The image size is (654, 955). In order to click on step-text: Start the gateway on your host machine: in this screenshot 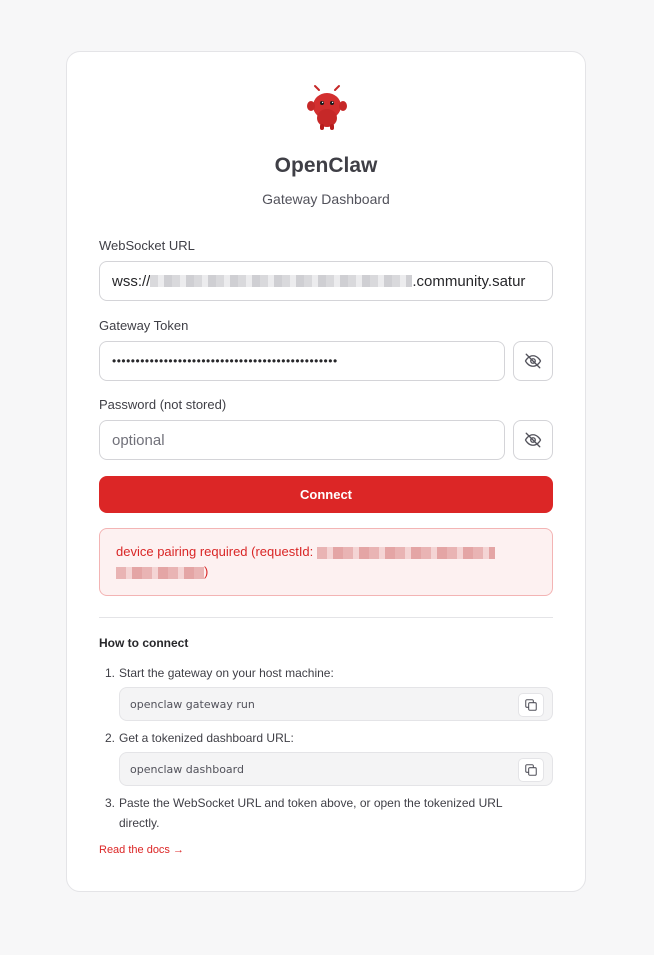, I will do `click(226, 673)`.